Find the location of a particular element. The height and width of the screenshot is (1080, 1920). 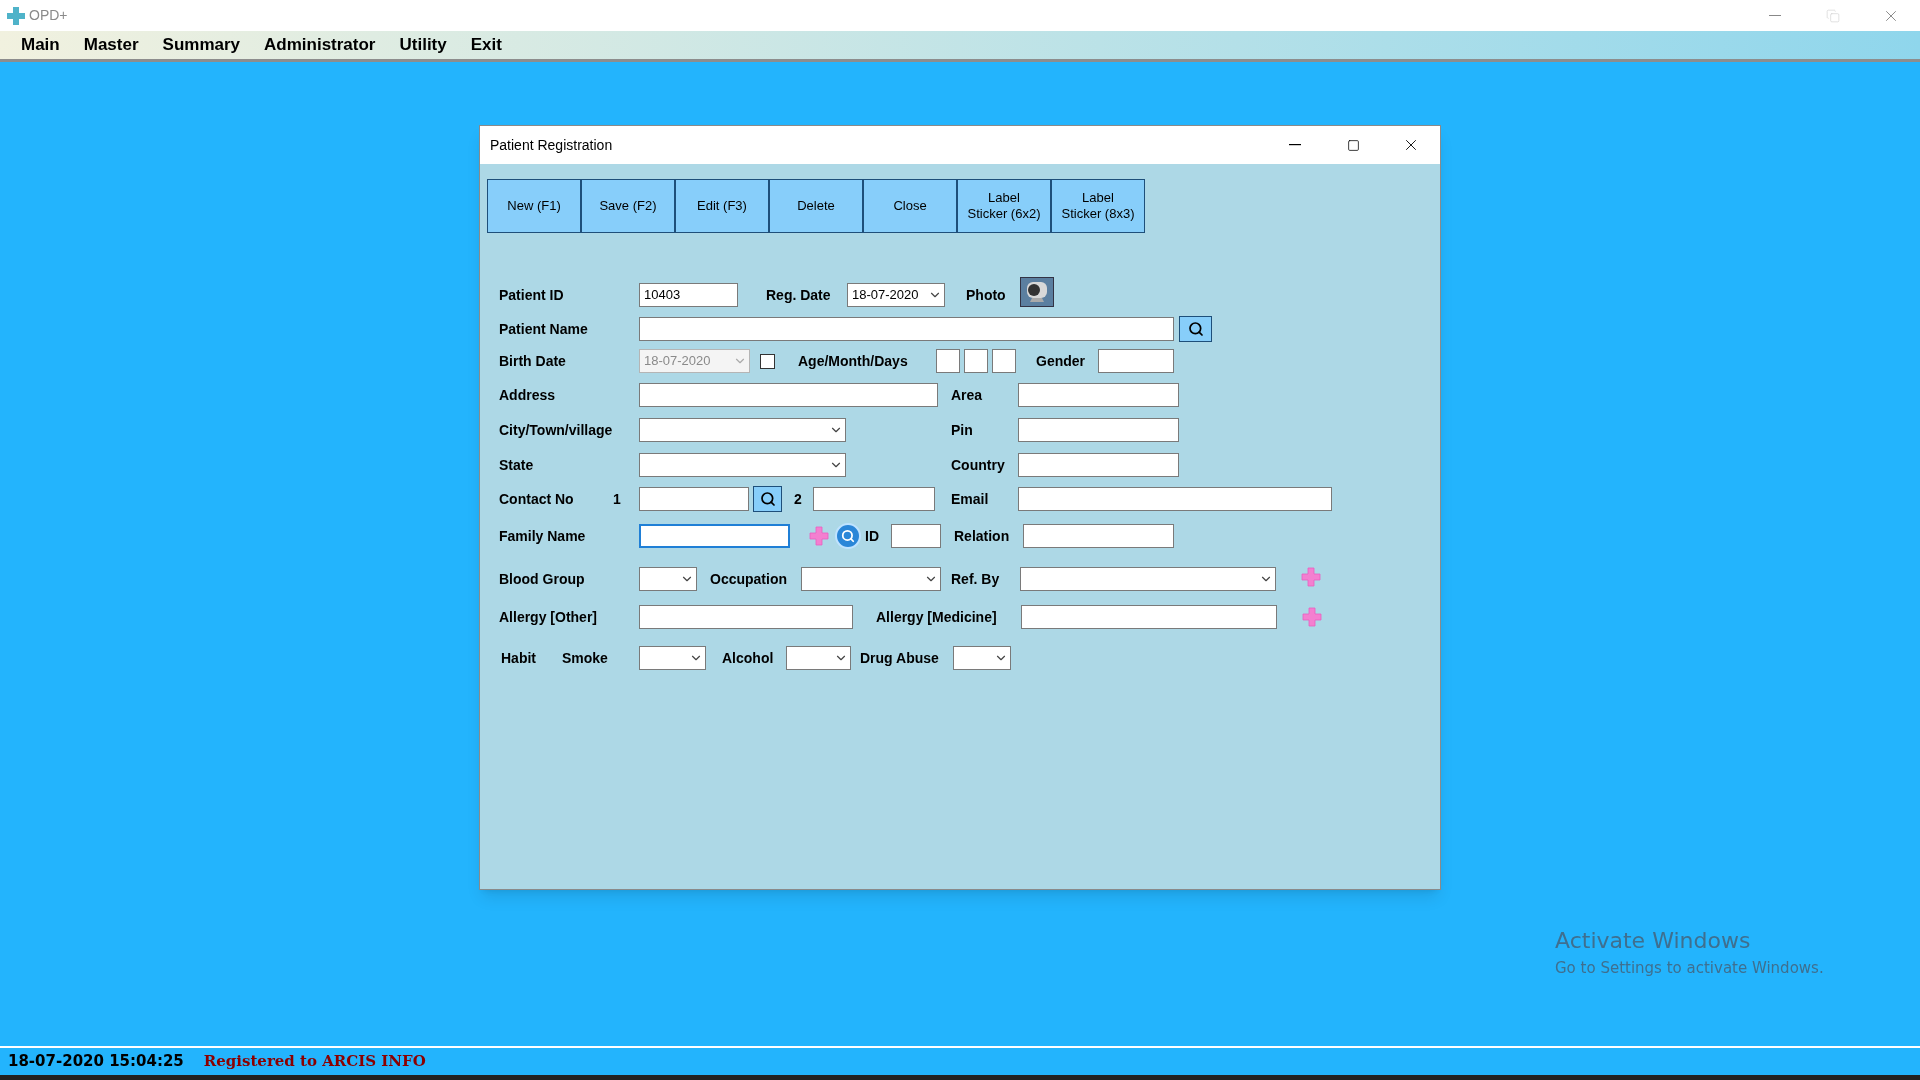

toolbar-button: Close is located at coordinates (910, 206).